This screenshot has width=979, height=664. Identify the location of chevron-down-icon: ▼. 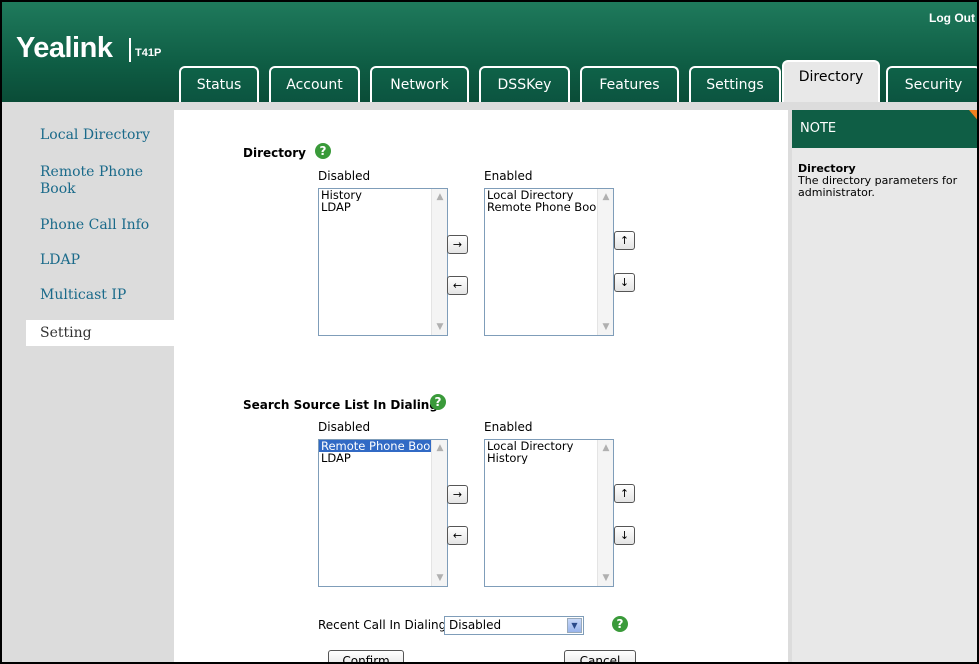
(574, 625).